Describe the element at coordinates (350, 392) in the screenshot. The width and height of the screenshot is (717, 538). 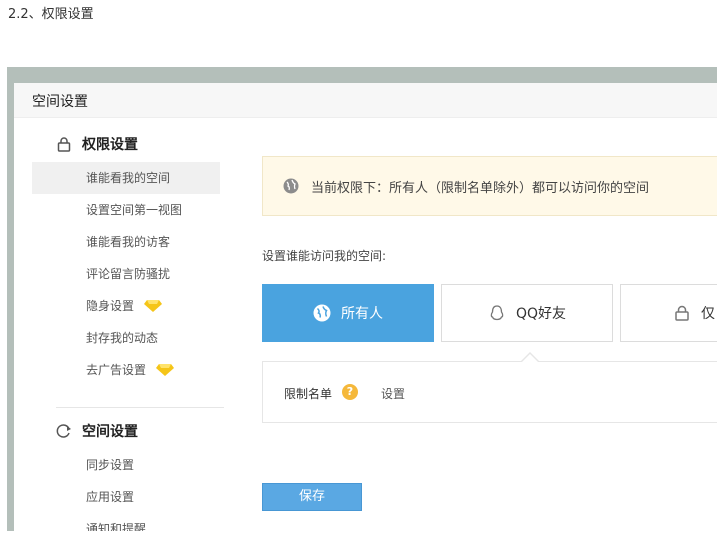
I see `help-icon: ?` at that location.